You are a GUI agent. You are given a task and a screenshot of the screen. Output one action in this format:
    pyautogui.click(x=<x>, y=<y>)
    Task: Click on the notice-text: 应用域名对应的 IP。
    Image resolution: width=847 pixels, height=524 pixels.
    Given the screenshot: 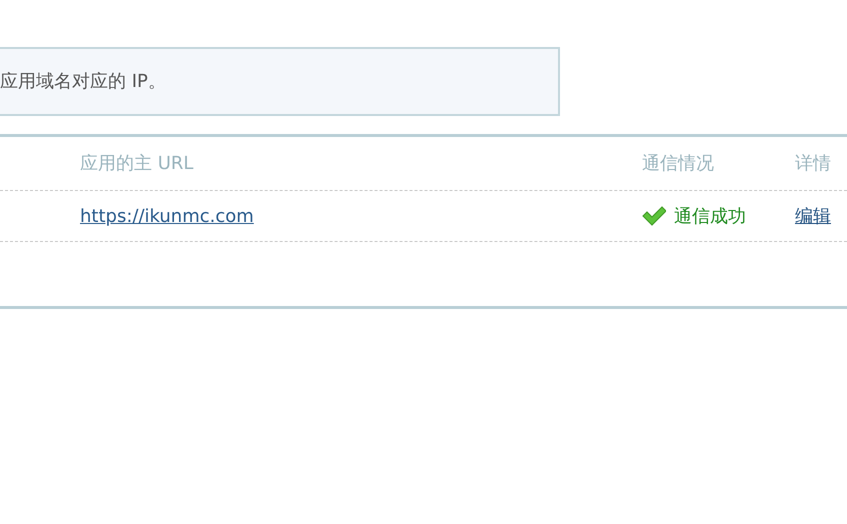 What is the action you would take?
    pyautogui.click(x=83, y=82)
    